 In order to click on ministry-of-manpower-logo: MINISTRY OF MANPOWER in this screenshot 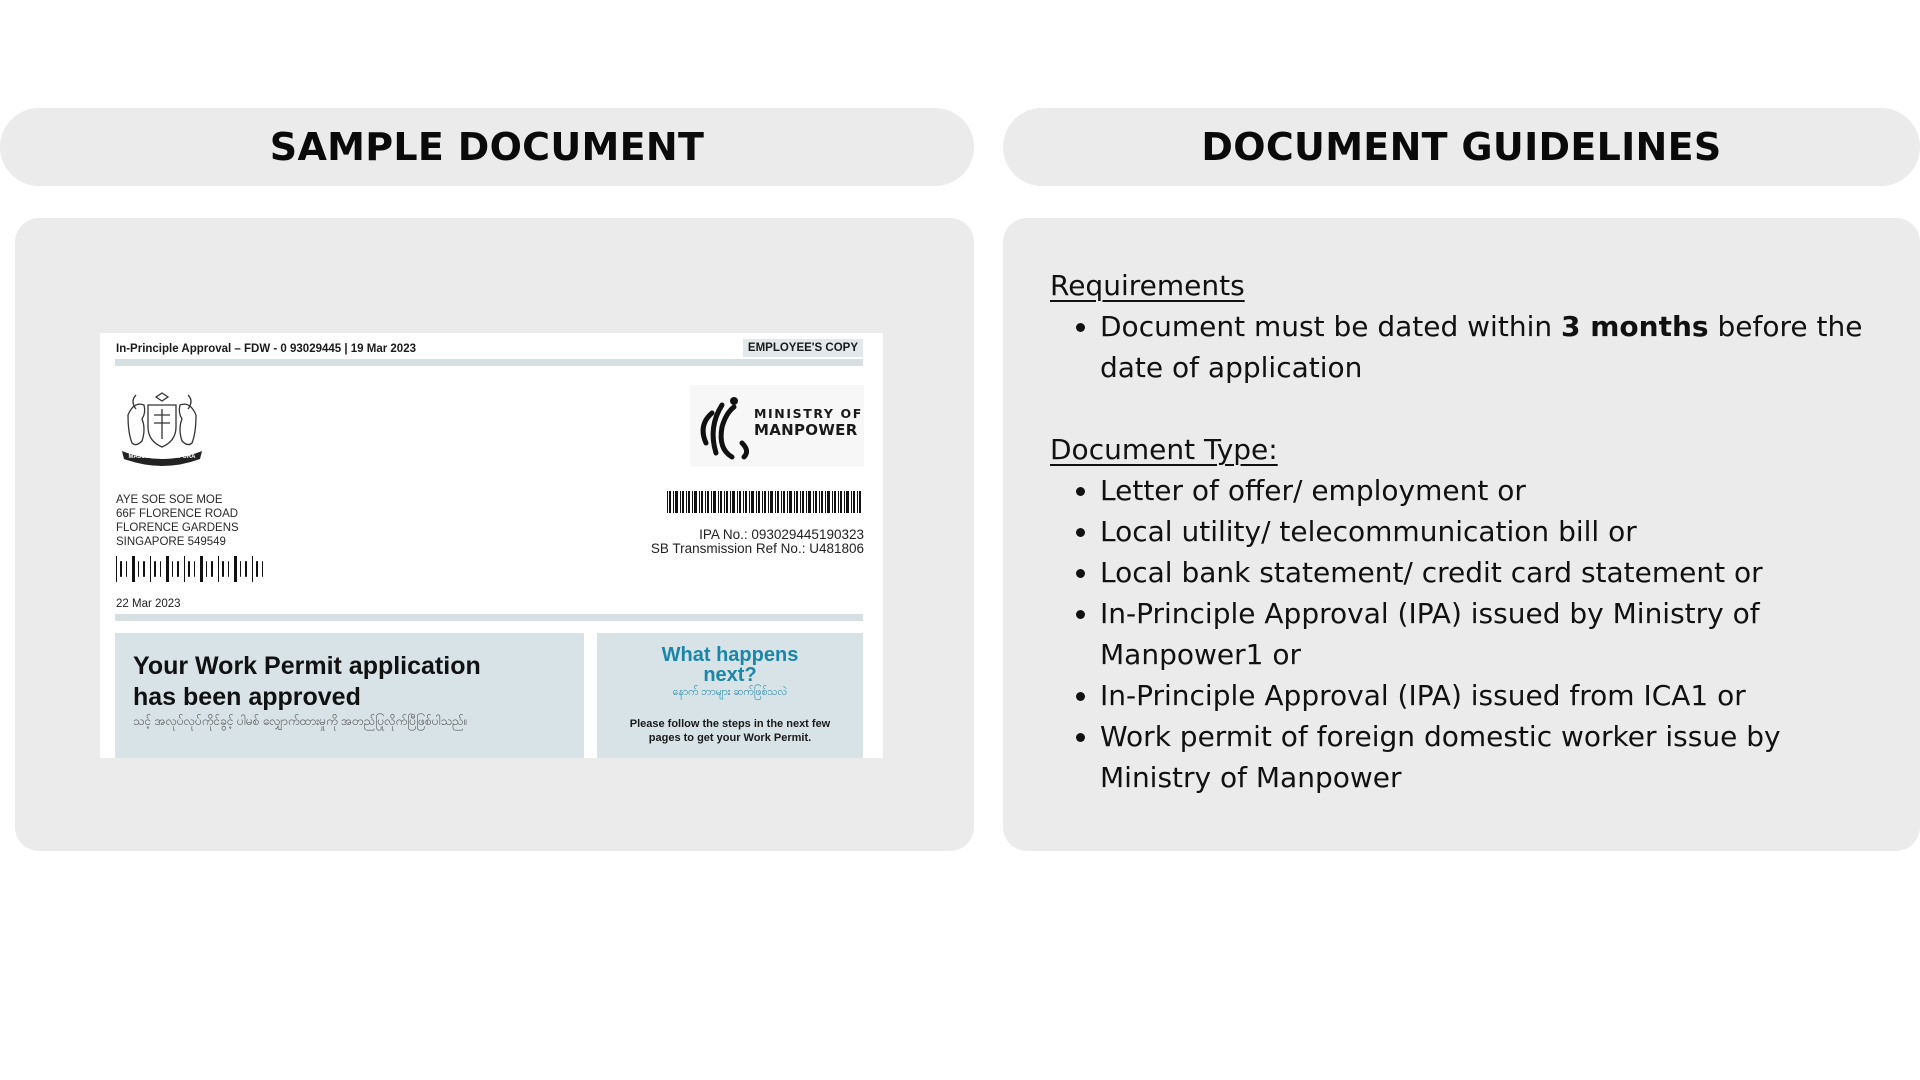, I will do `click(777, 426)`.